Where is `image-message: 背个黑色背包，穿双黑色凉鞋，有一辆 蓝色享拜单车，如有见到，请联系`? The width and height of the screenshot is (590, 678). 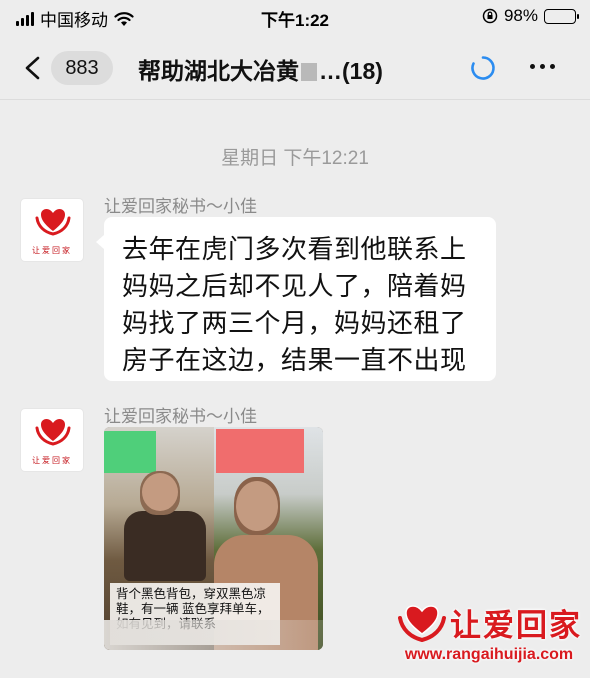 image-message: 背个黑色背包，穿双黑色凉鞋，有一辆 蓝色享拜单车，如有见到，请联系 is located at coordinates (213, 538).